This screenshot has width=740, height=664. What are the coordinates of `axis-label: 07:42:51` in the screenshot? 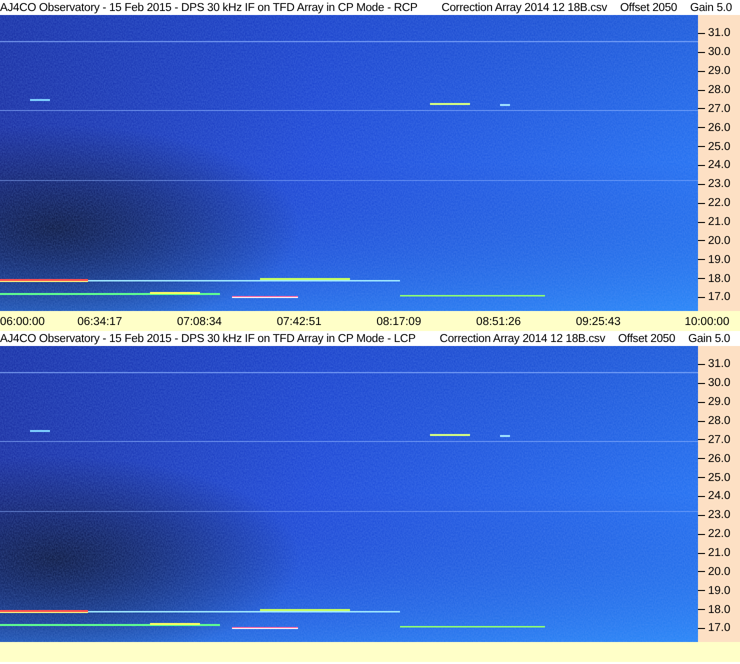 It's located at (299, 322).